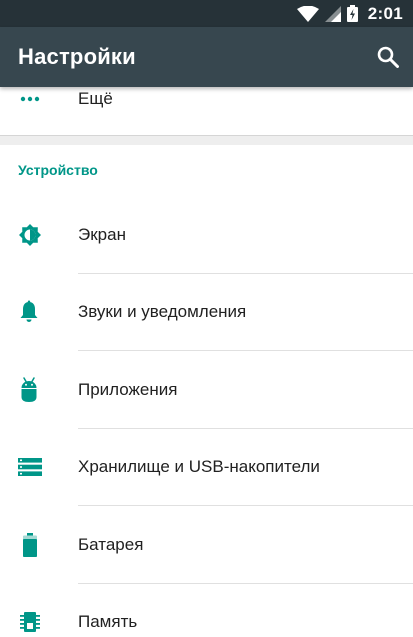 This screenshot has width=413, height=637. What do you see at coordinates (206, 13) in the screenshot?
I see `status-bar: 2:01` at bounding box center [206, 13].